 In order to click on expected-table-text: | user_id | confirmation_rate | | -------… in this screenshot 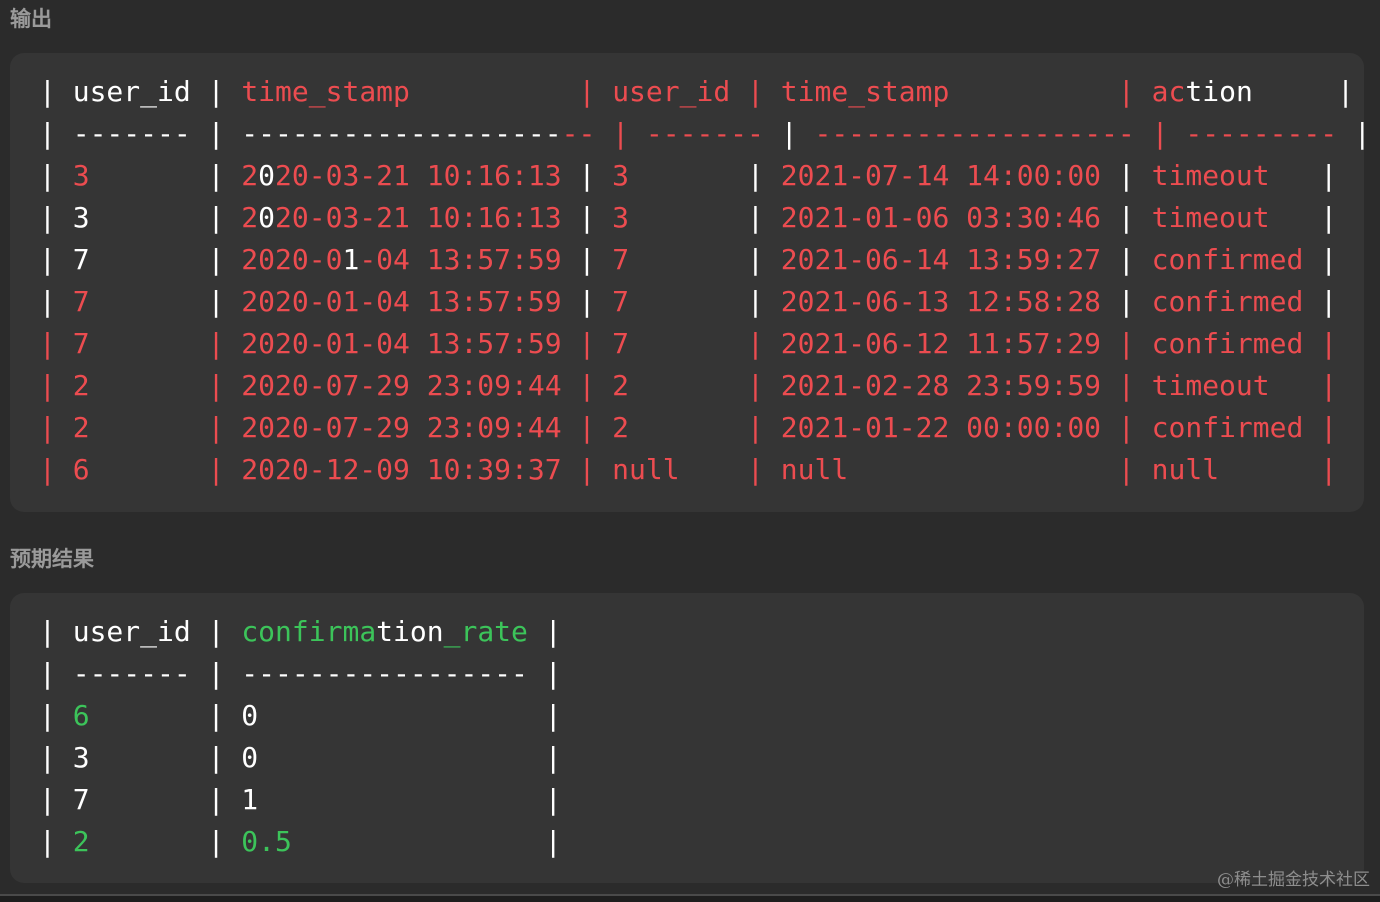, I will do `click(300, 737)`.